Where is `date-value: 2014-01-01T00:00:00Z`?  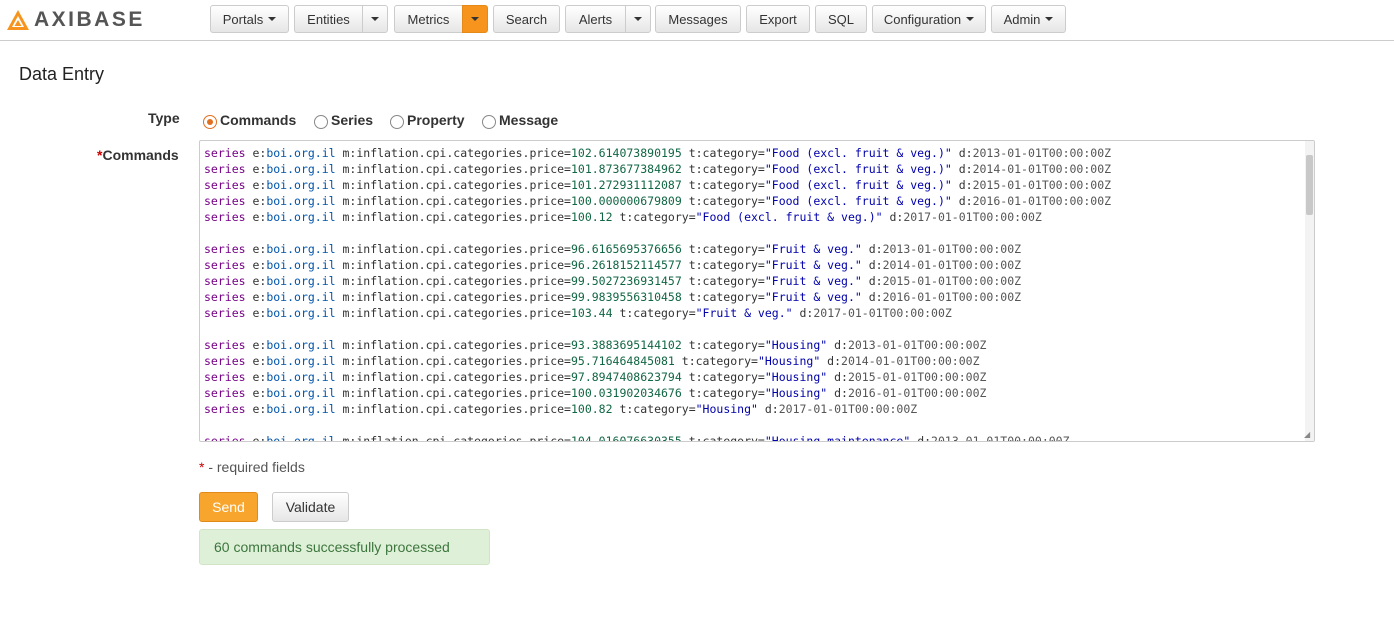 date-value: 2014-01-01T00:00:00Z is located at coordinates (1042, 169).